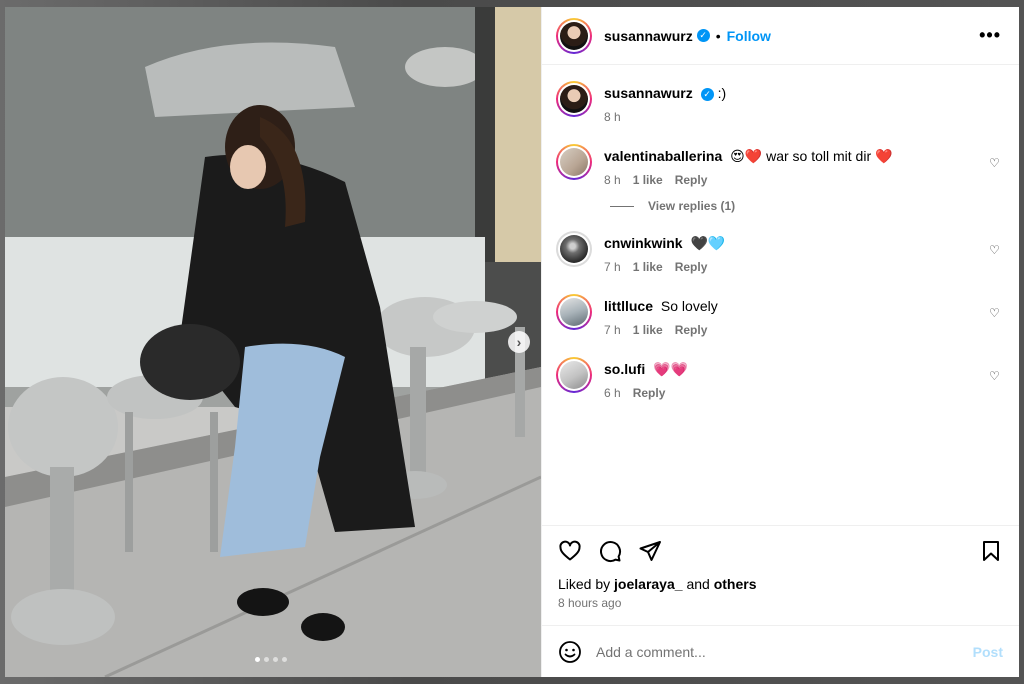 Image resolution: width=1024 pixels, height=684 pixels. Describe the element at coordinates (708, 243) in the screenshot. I see `comment-text: 🖤🩵` at that location.